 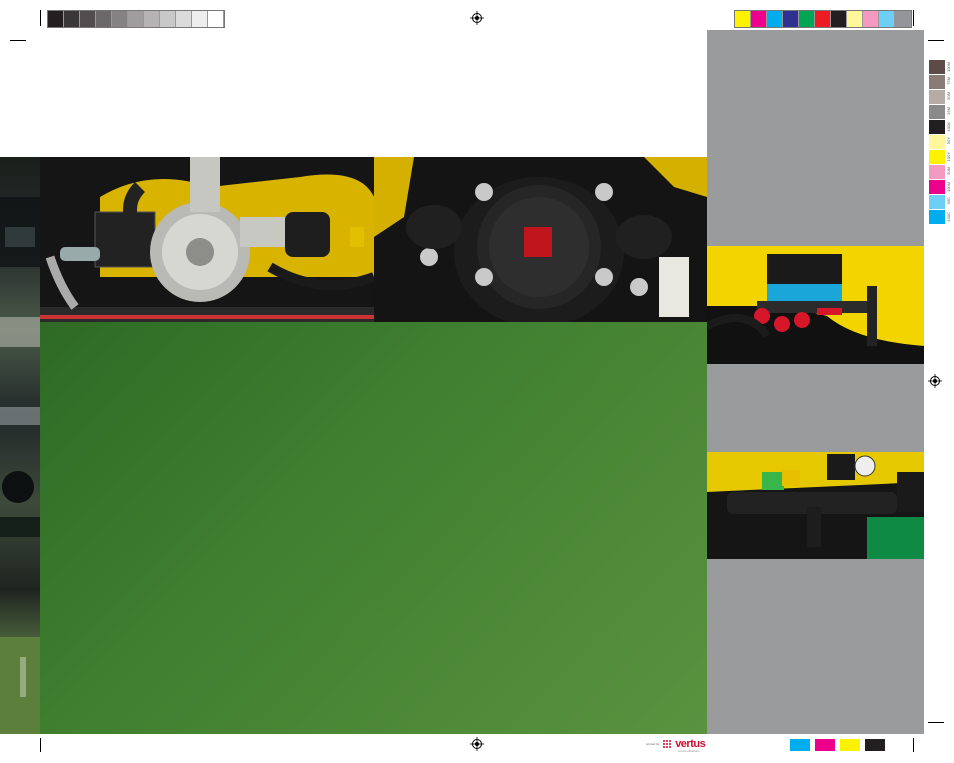 I want to click on swatch-label: 25M, so click(x=948, y=111).